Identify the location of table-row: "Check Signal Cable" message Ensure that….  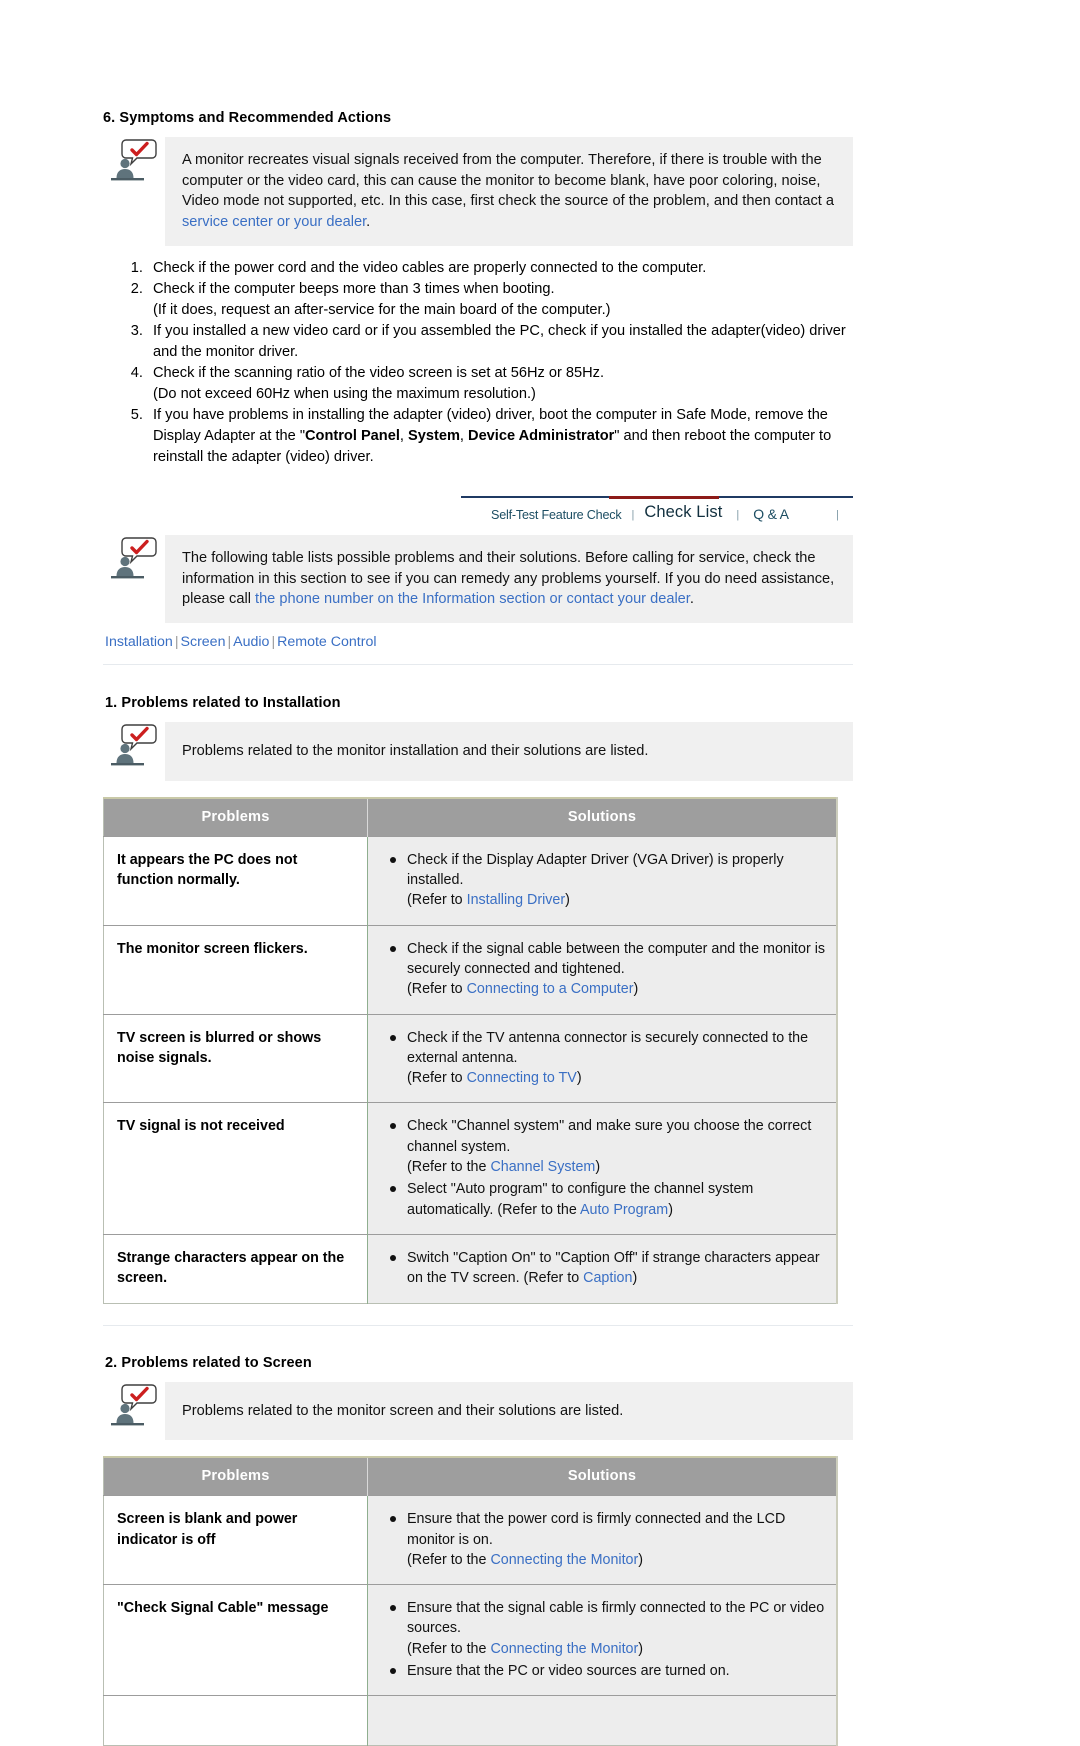
(470, 1640).